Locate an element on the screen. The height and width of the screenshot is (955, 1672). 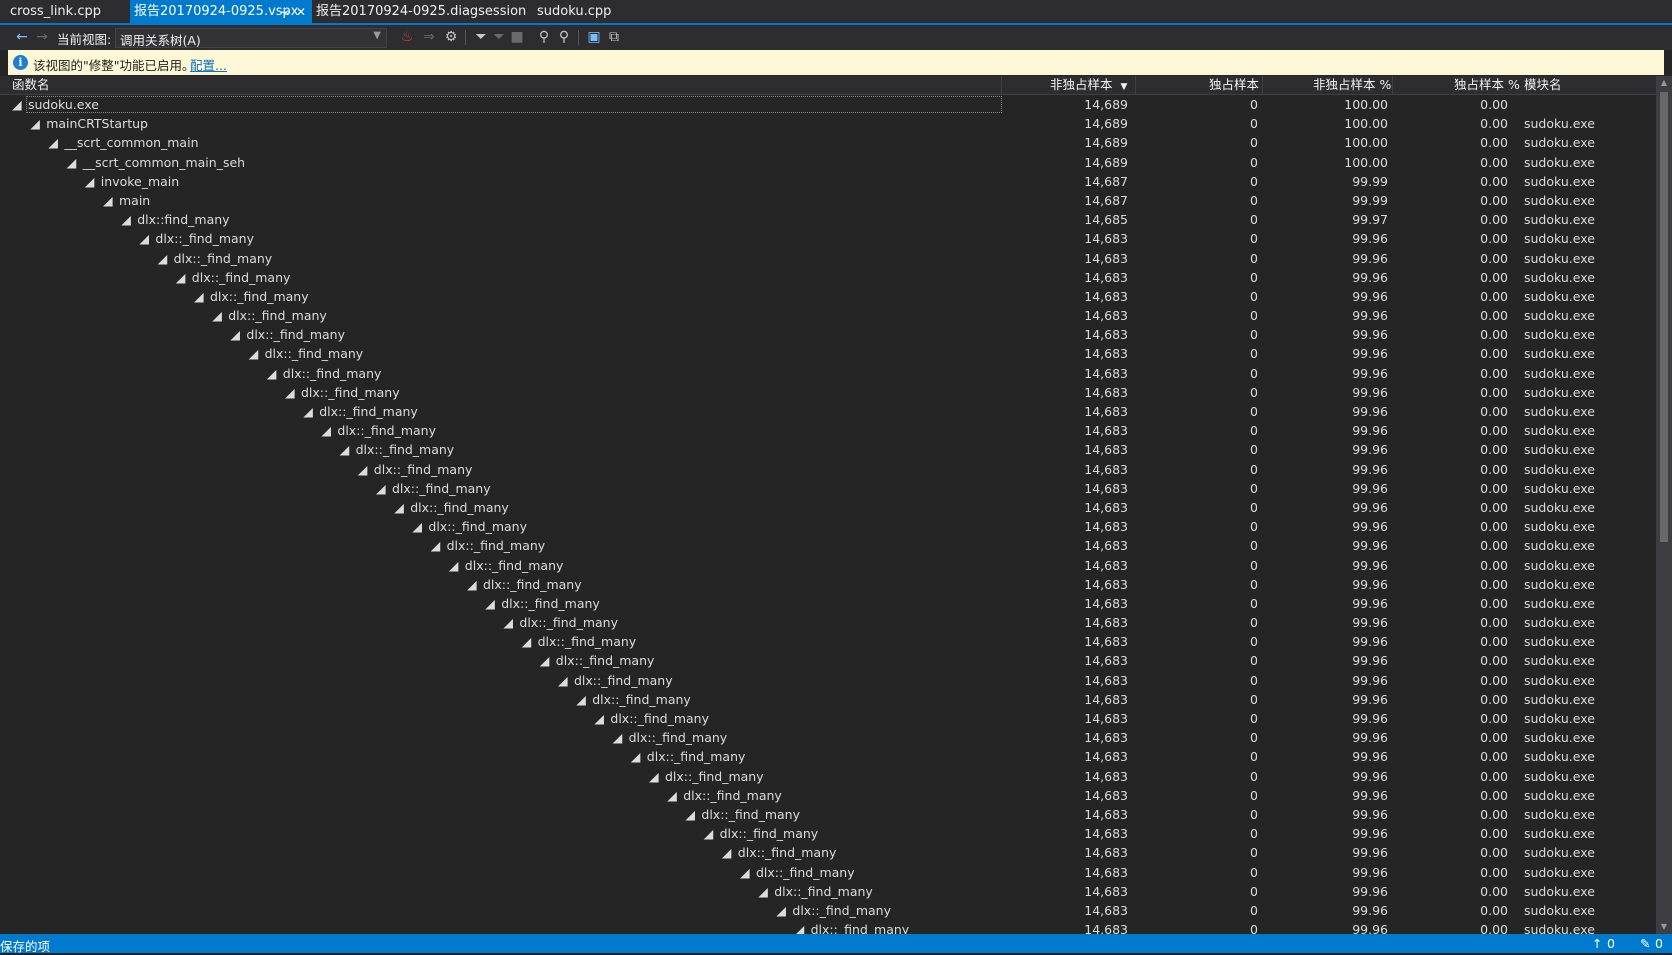
publish-arrow-icon: ↑ is located at coordinates (1597, 943).